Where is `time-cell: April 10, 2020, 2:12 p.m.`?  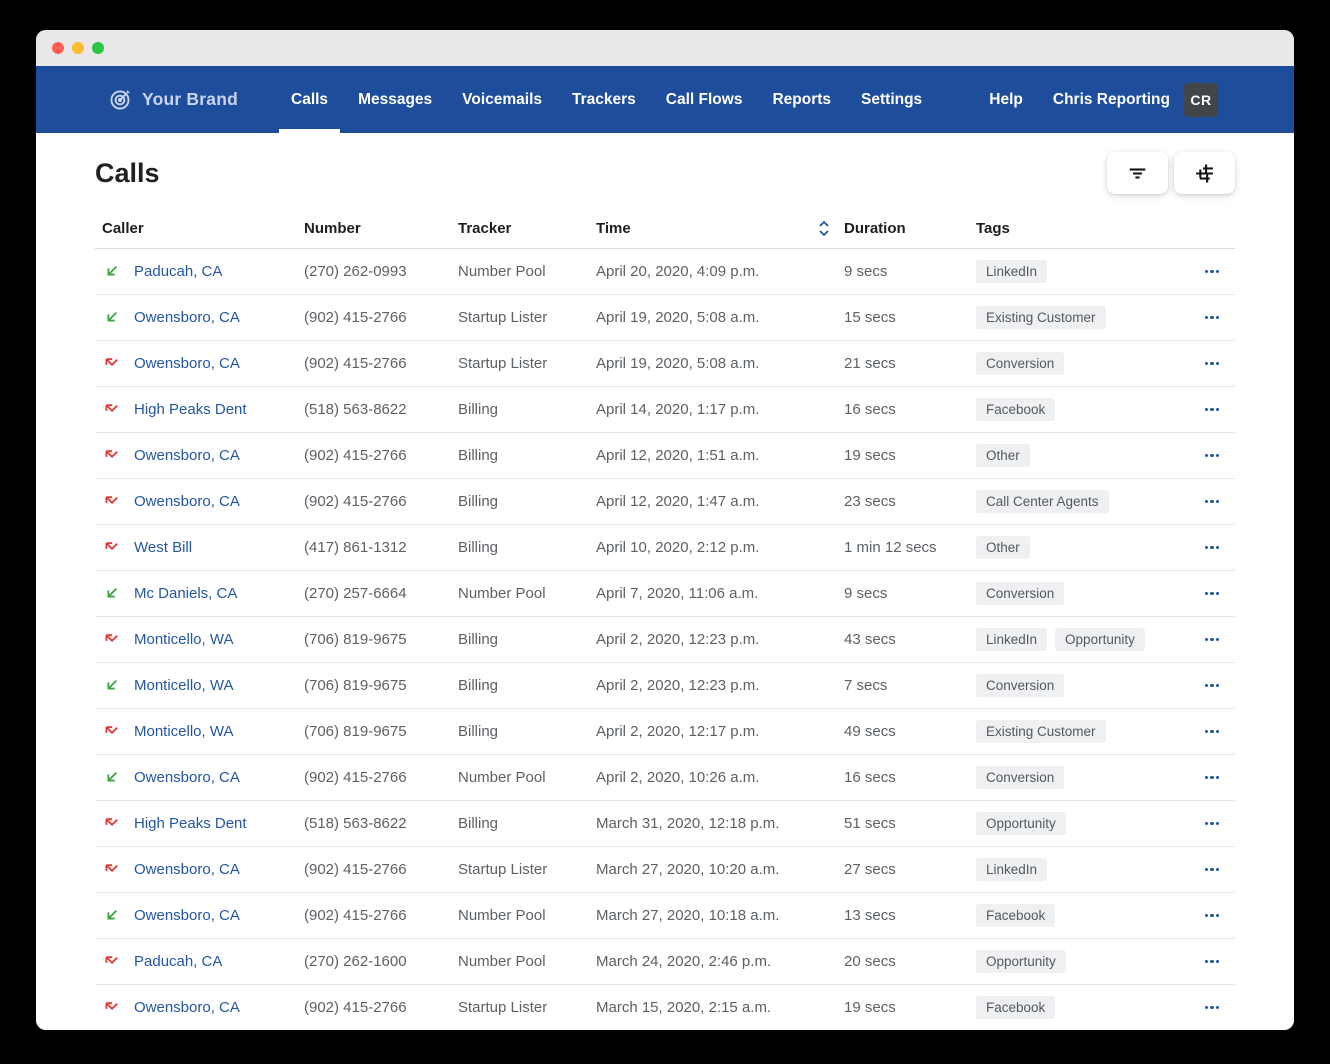
time-cell: April 10, 2020, 2:12 p.m. is located at coordinates (678, 547).